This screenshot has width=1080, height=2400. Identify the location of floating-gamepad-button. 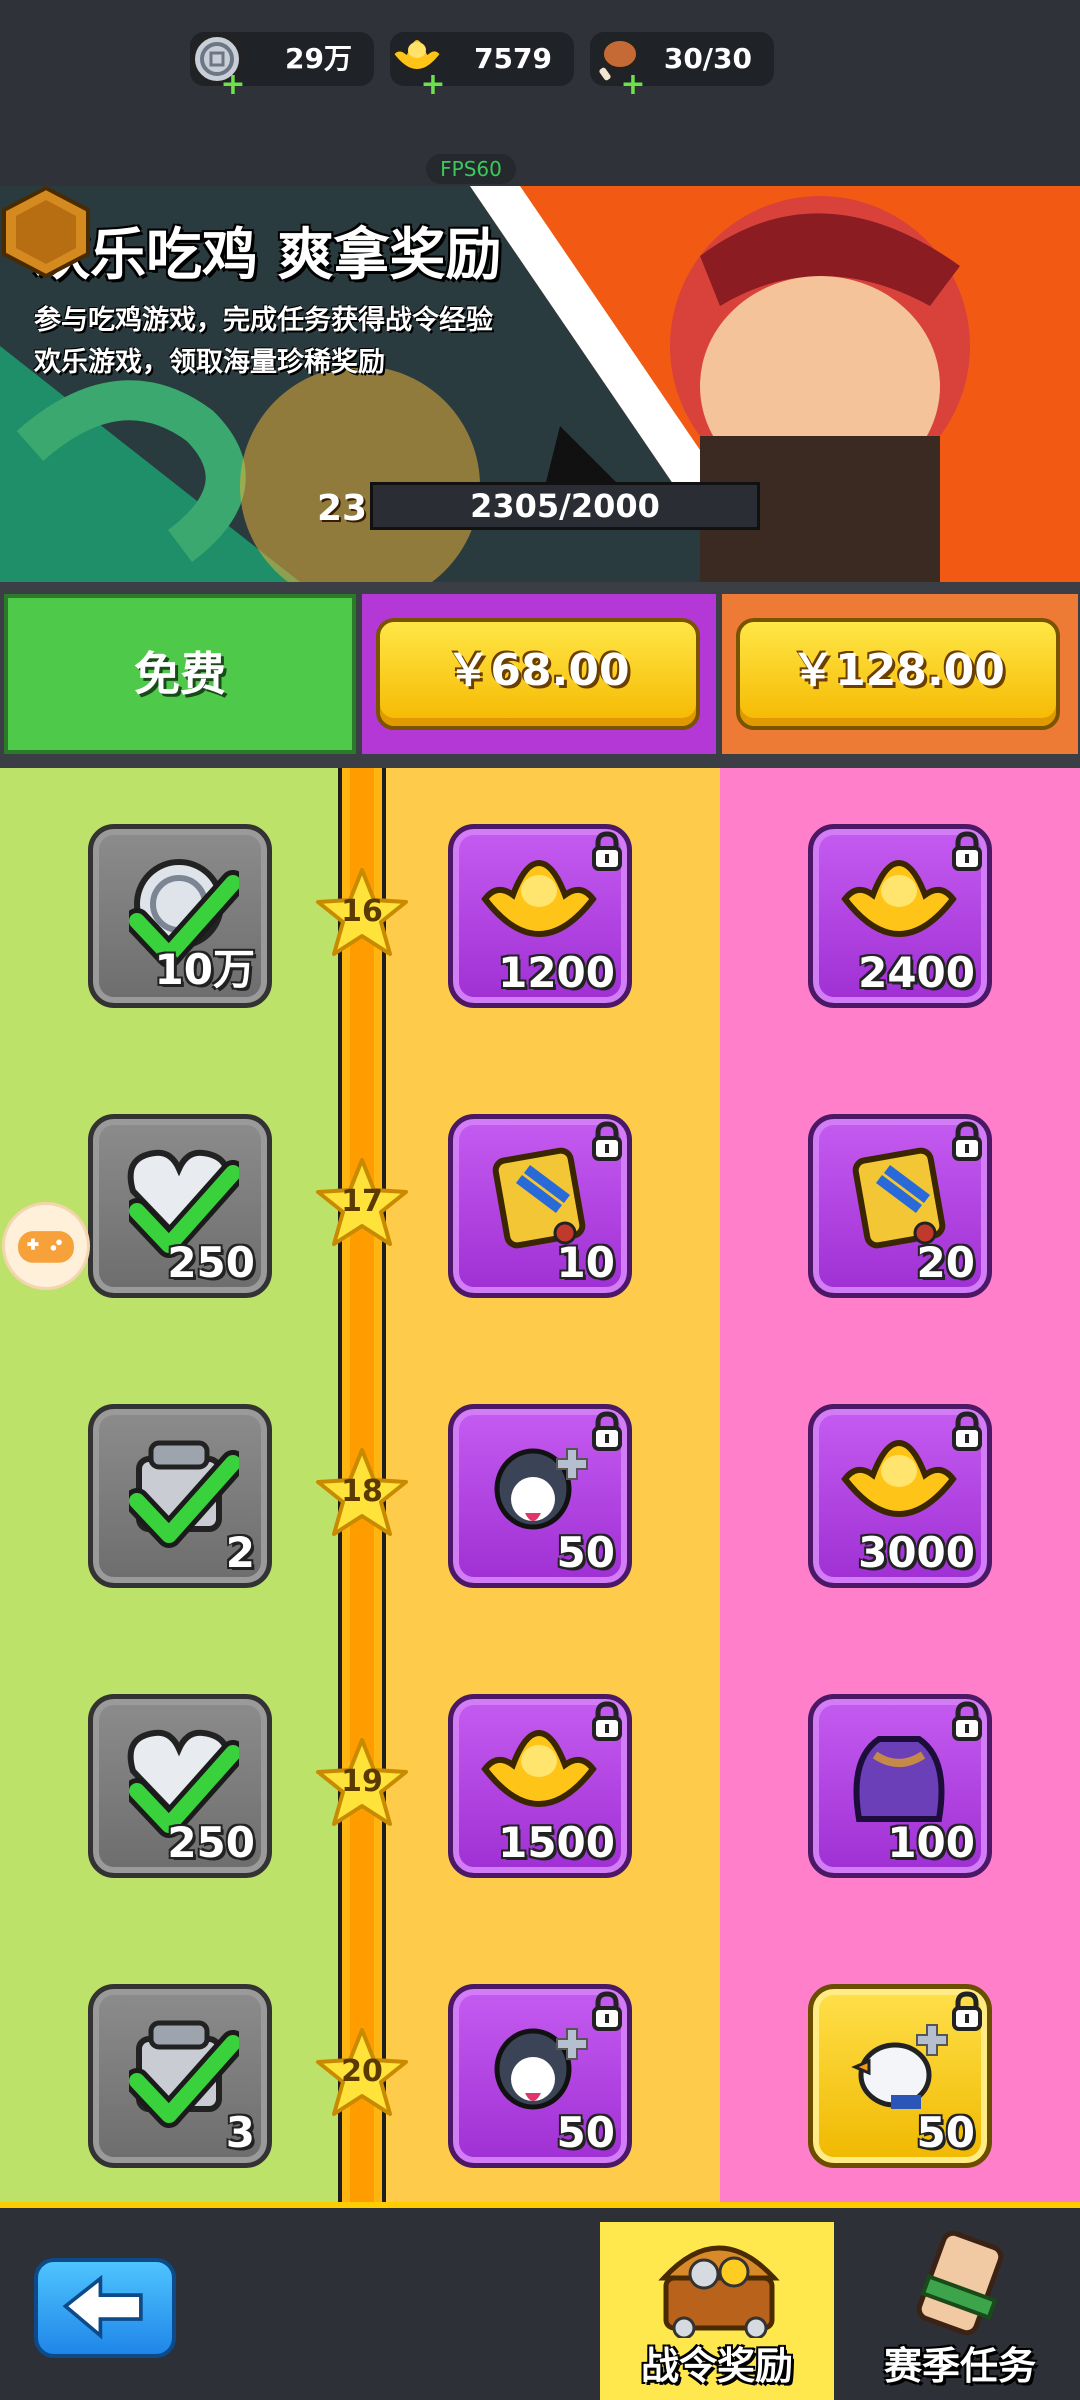
(46, 1246).